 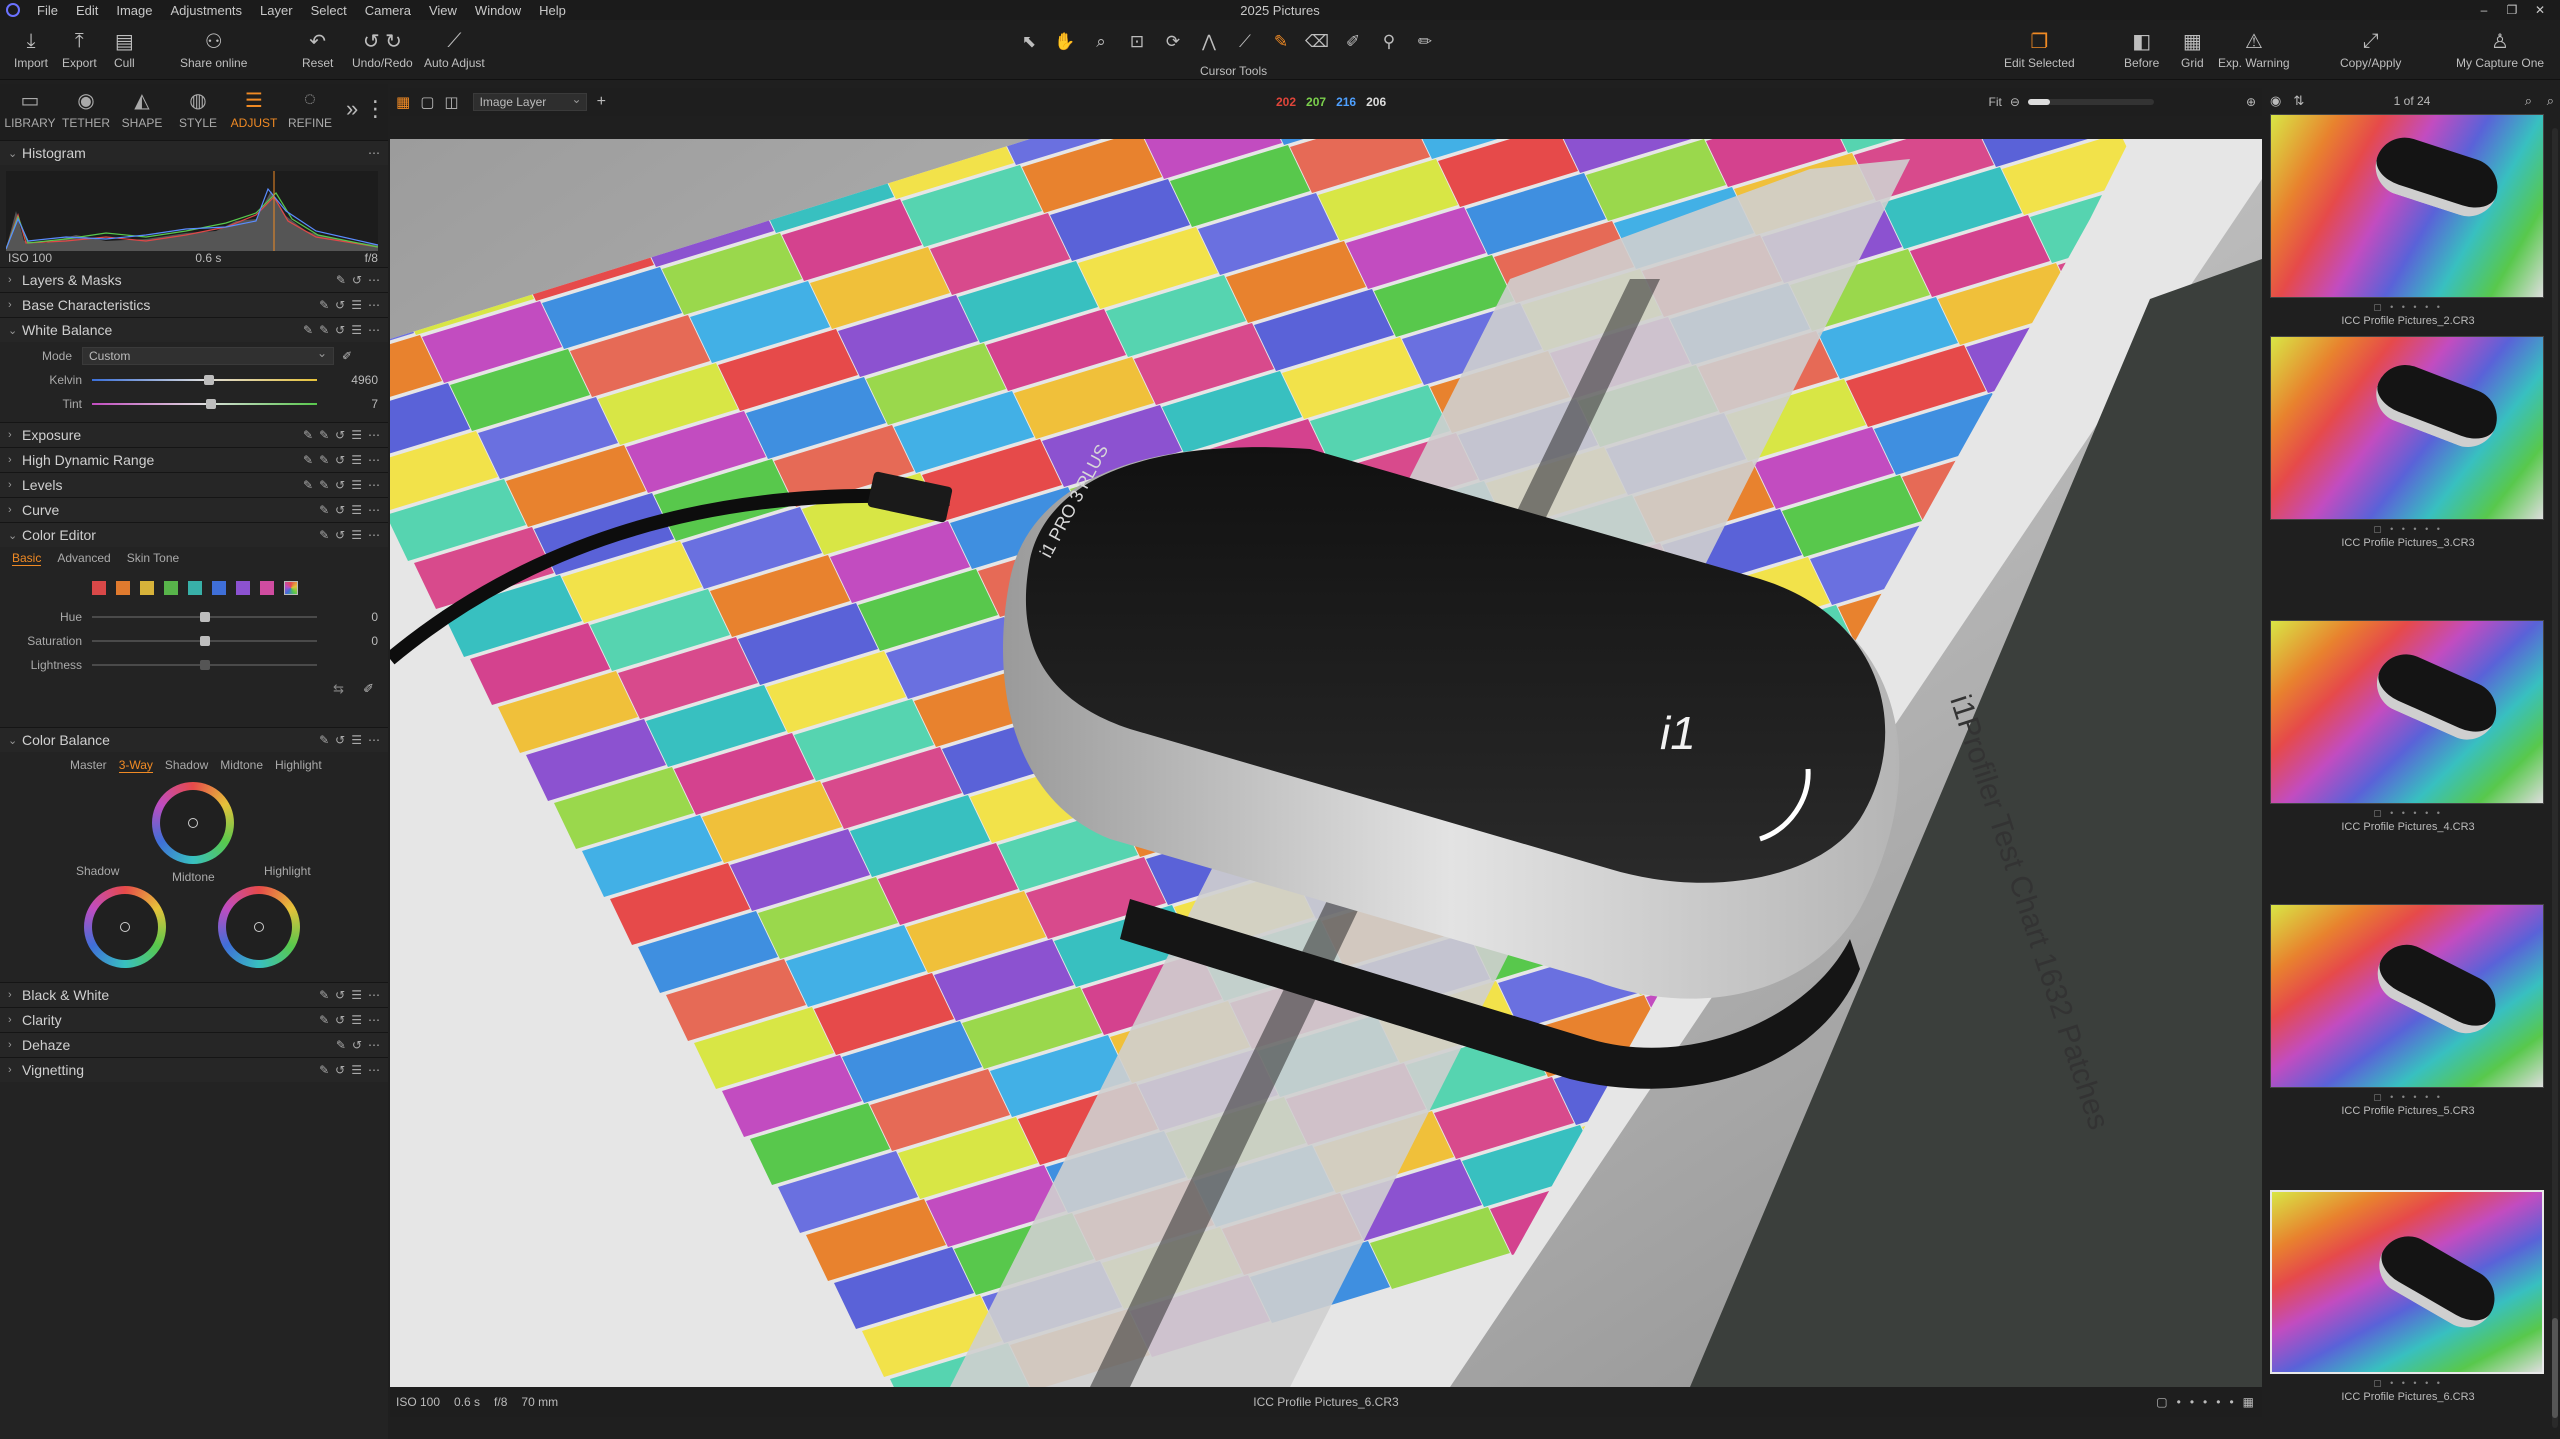 What do you see at coordinates (382, 48) in the screenshot?
I see `undo-redo-button: ↺ ↻ Undo/Redo` at bounding box center [382, 48].